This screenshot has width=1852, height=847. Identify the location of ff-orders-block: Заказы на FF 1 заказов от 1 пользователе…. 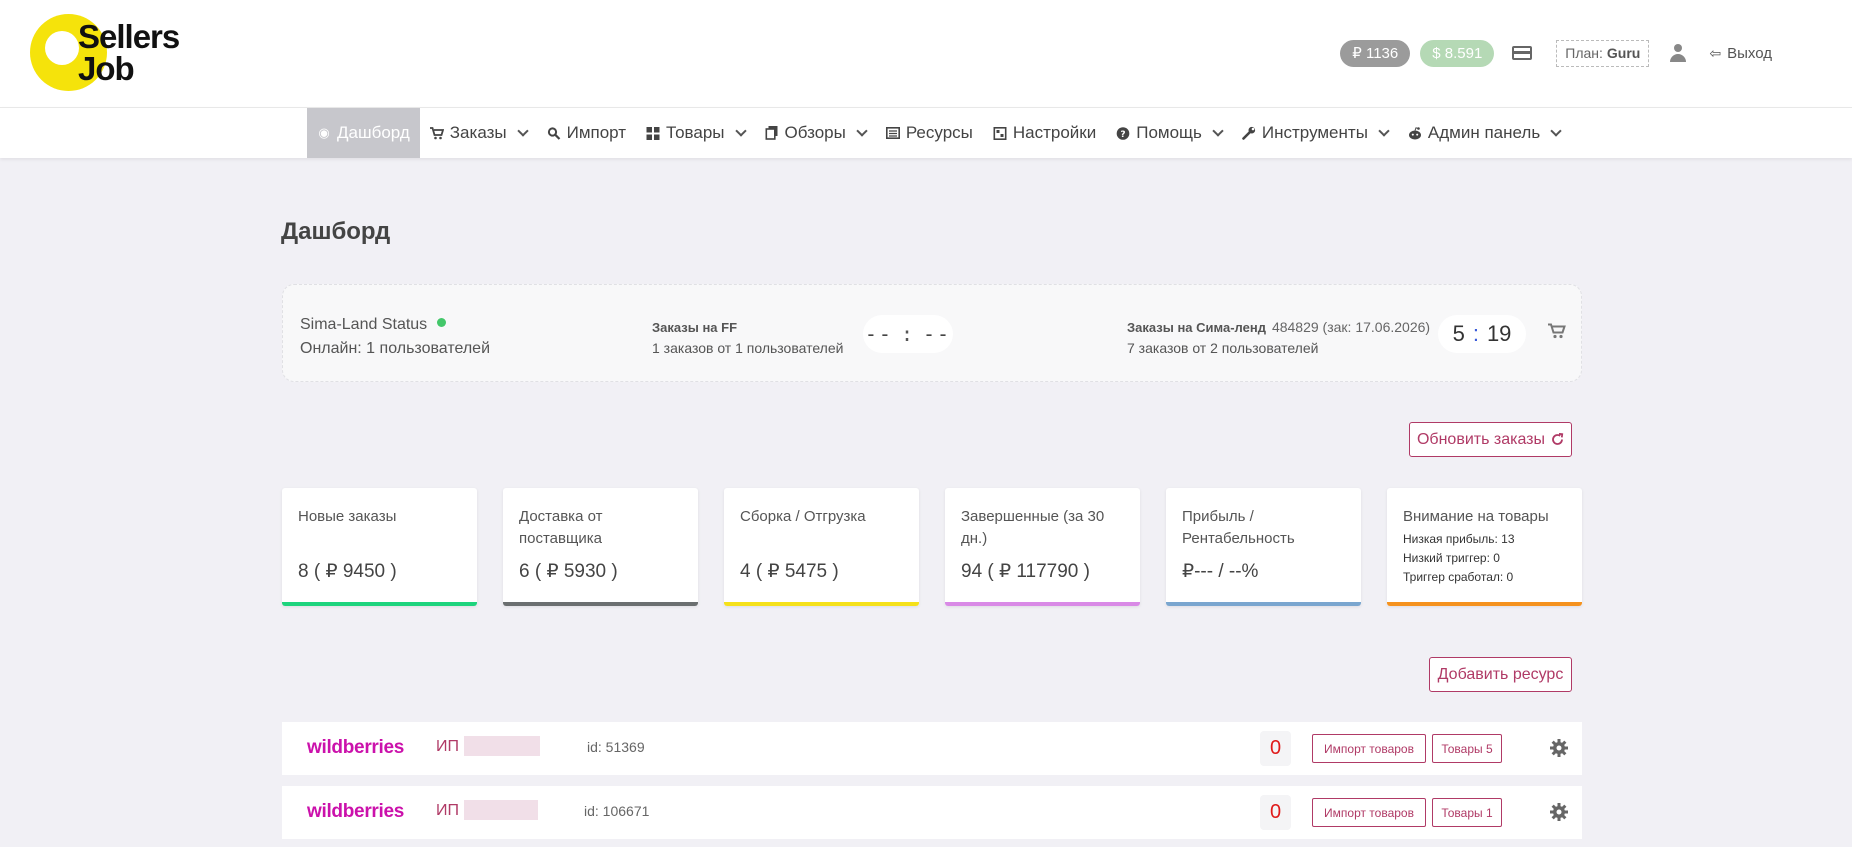
(747, 338).